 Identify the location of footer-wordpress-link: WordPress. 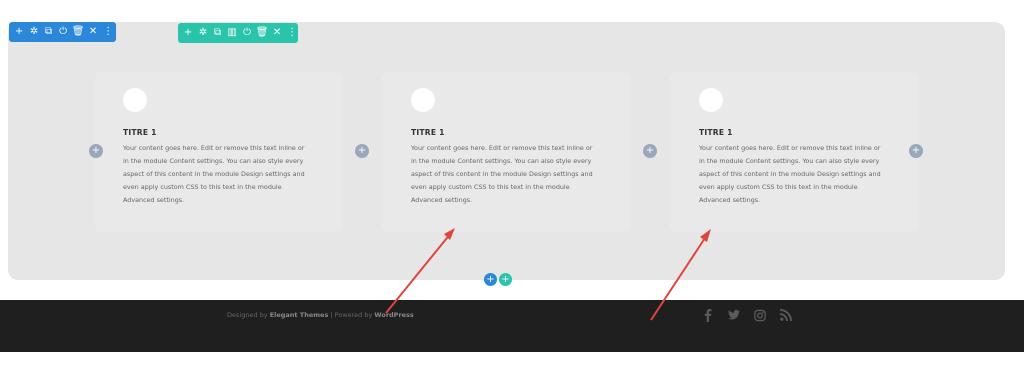
(393, 315).